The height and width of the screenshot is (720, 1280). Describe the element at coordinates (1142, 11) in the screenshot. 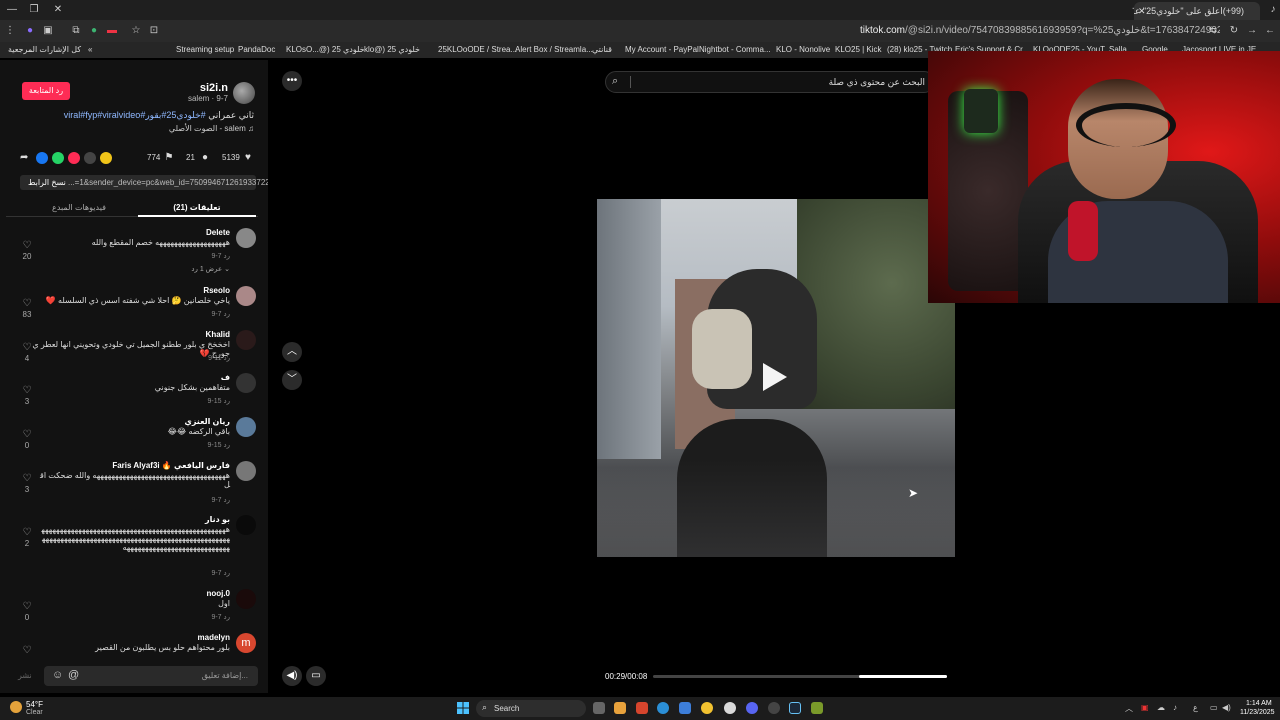

I see `close-tab-icon: ✕` at that location.